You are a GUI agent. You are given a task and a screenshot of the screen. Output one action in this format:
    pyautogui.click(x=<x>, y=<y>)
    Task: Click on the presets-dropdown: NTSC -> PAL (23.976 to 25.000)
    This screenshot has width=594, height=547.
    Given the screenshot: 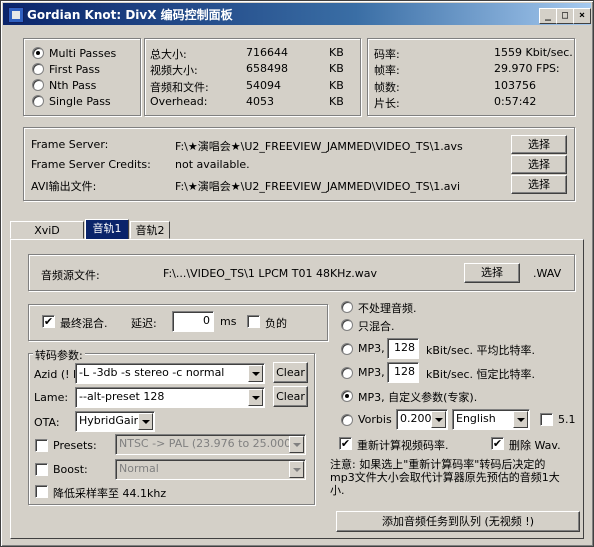 What is the action you would take?
    pyautogui.click(x=210, y=444)
    